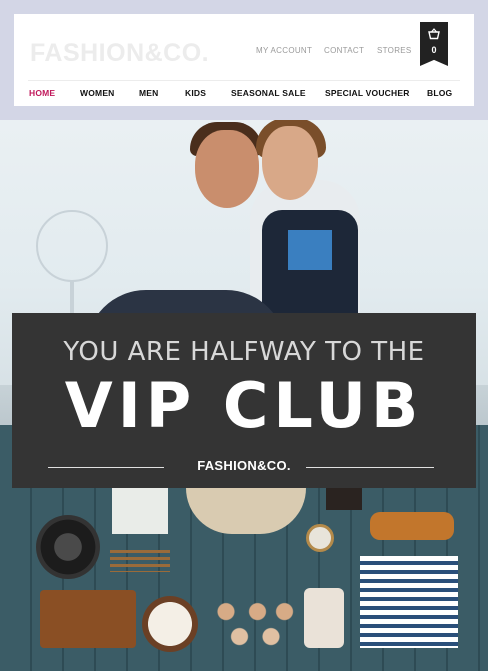 The image size is (488, 671). Describe the element at coordinates (244, 352) in the screenshot. I see `banner-headline: YOU ARE HALFWAY TO THE` at that location.